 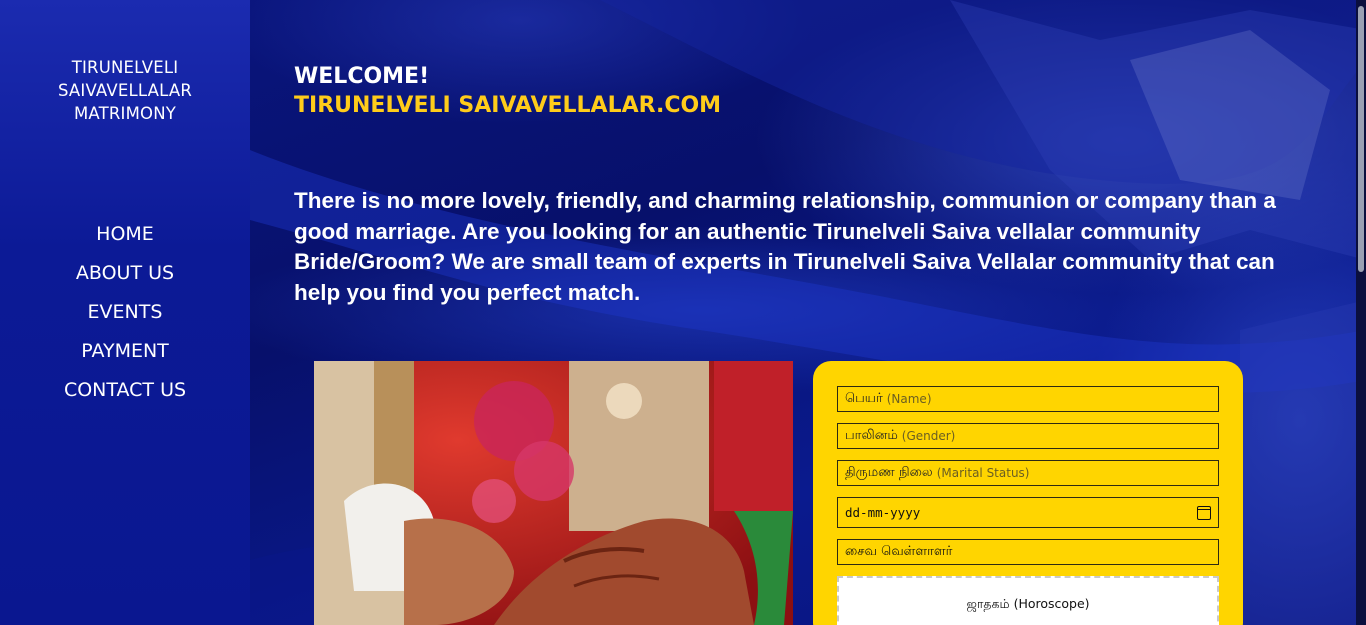 What do you see at coordinates (125, 390) in the screenshot?
I see `nav-contact-us-link: CONTACT US` at bounding box center [125, 390].